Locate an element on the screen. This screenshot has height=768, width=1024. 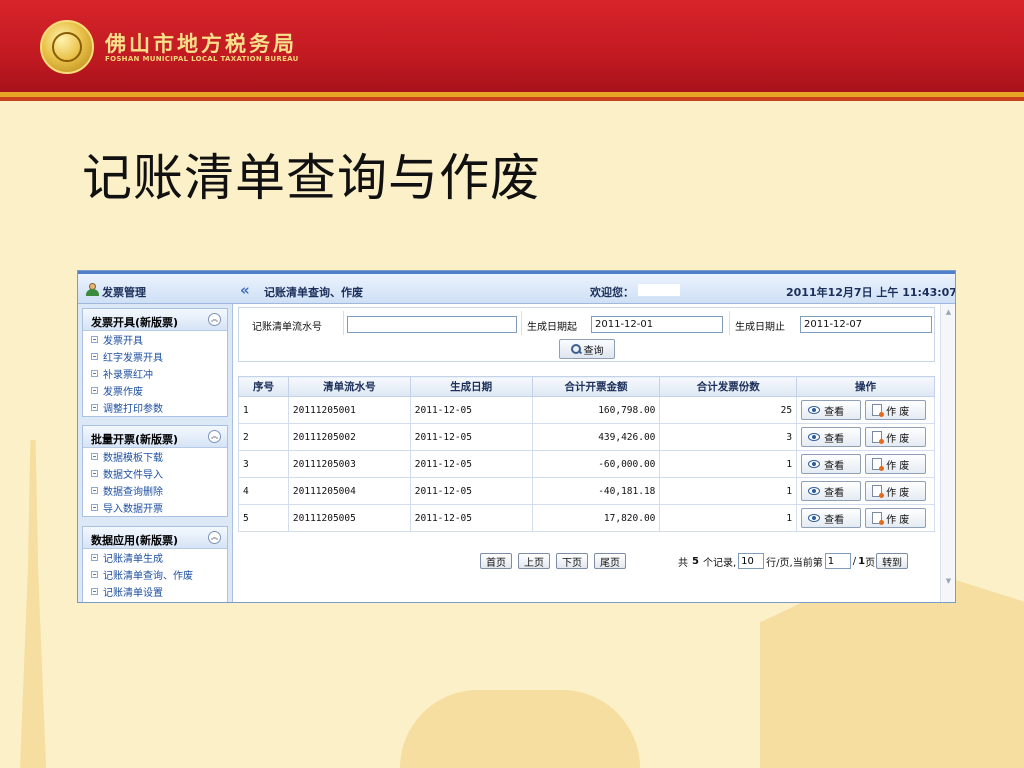
cell-count: 1 is located at coordinates (728, 491).